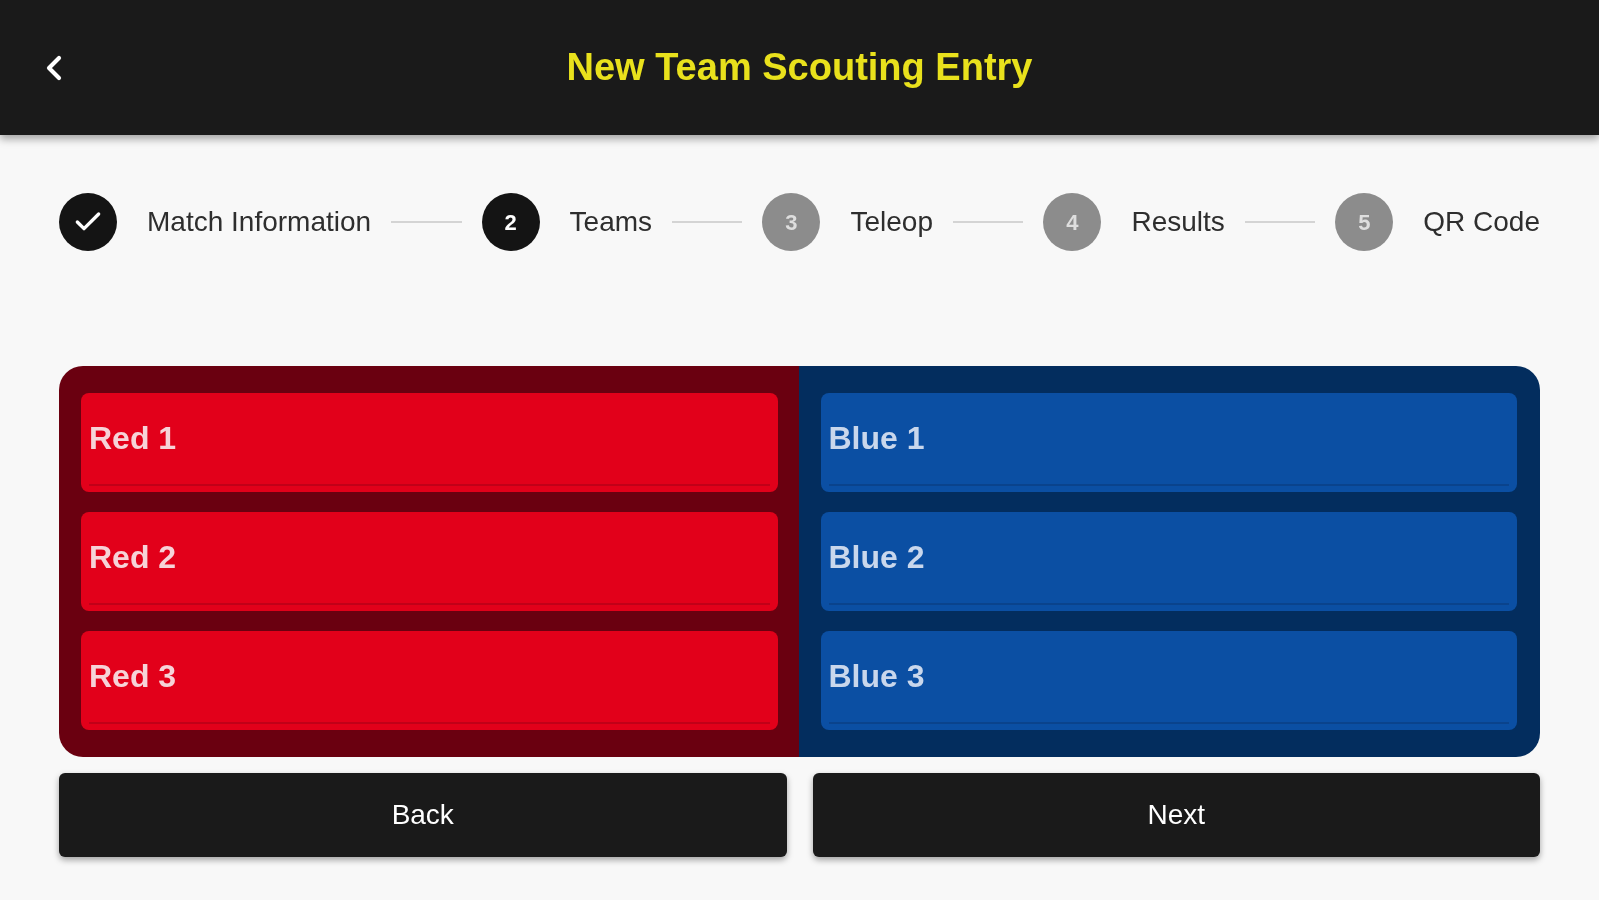 The image size is (1599, 900). I want to click on page-title: New Team Scouting Entry, so click(799, 67).